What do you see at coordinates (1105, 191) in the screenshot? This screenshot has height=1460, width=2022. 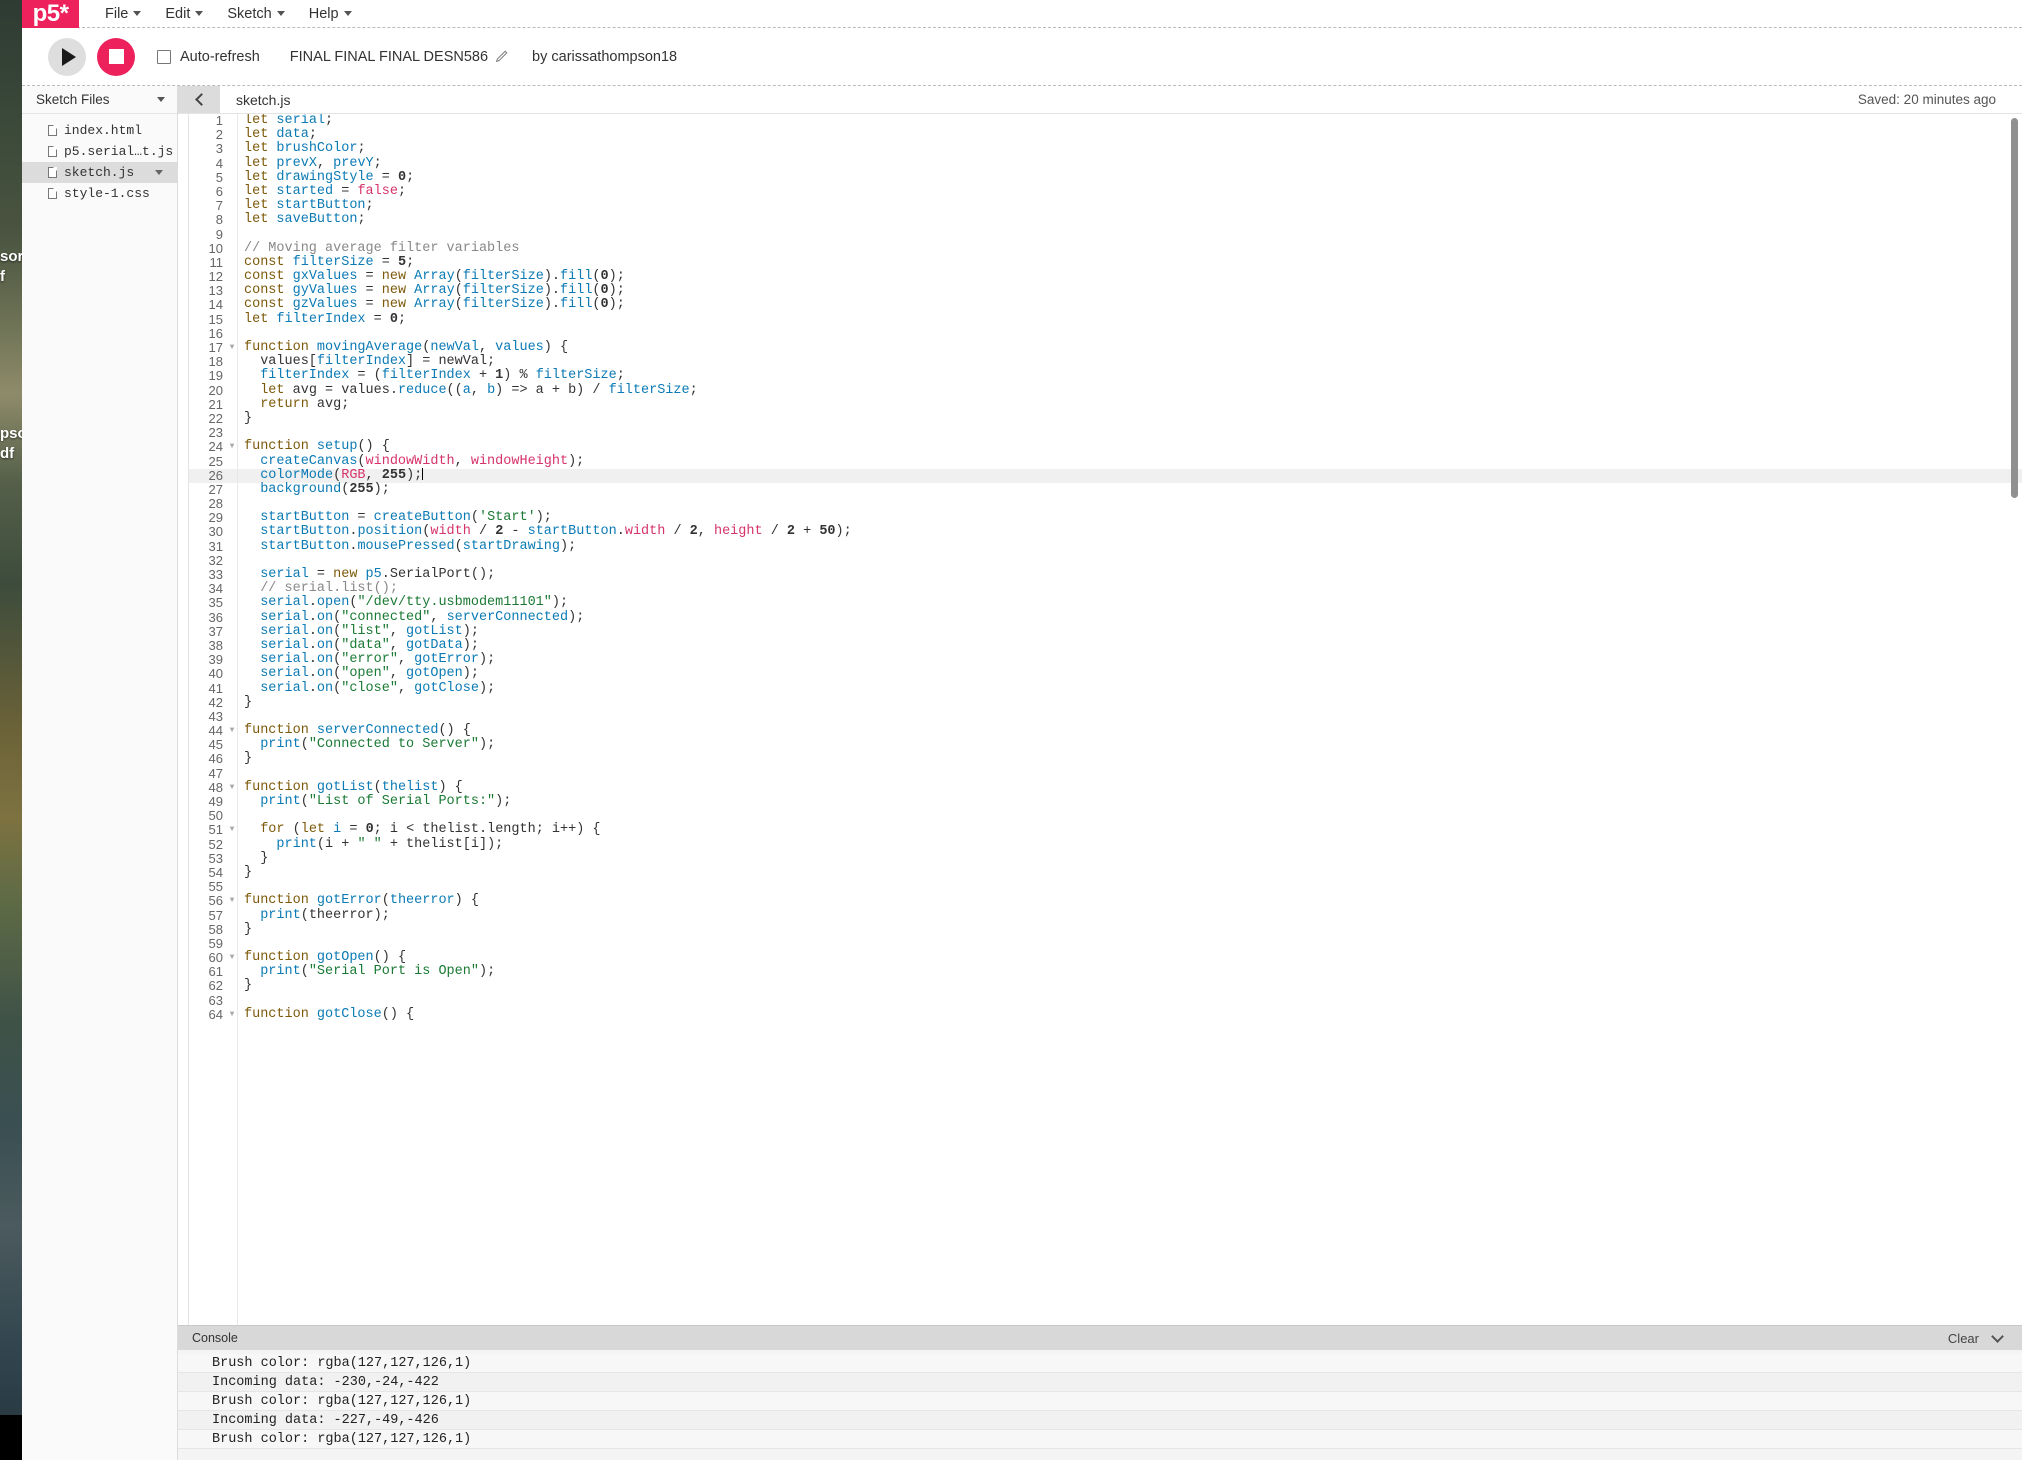 I see `code-line: 6 let started = false;` at bounding box center [1105, 191].